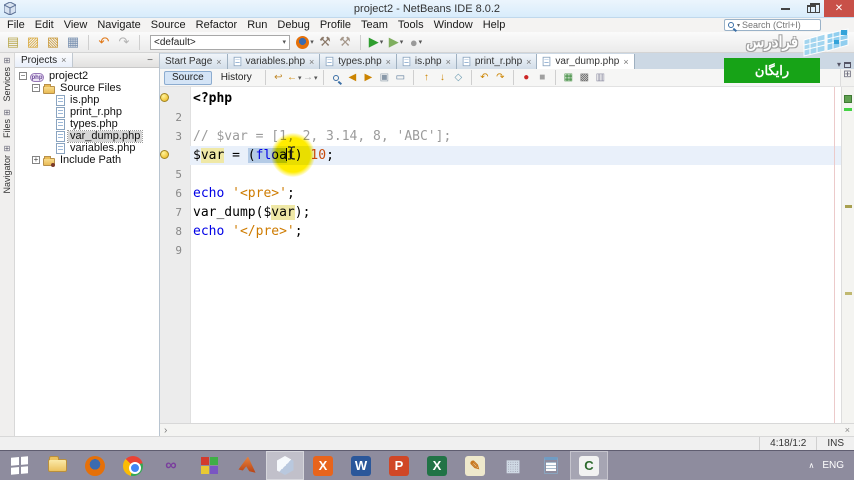 This screenshot has height=480, width=854. I want to click on taskbar-chrome, so click(133, 465).